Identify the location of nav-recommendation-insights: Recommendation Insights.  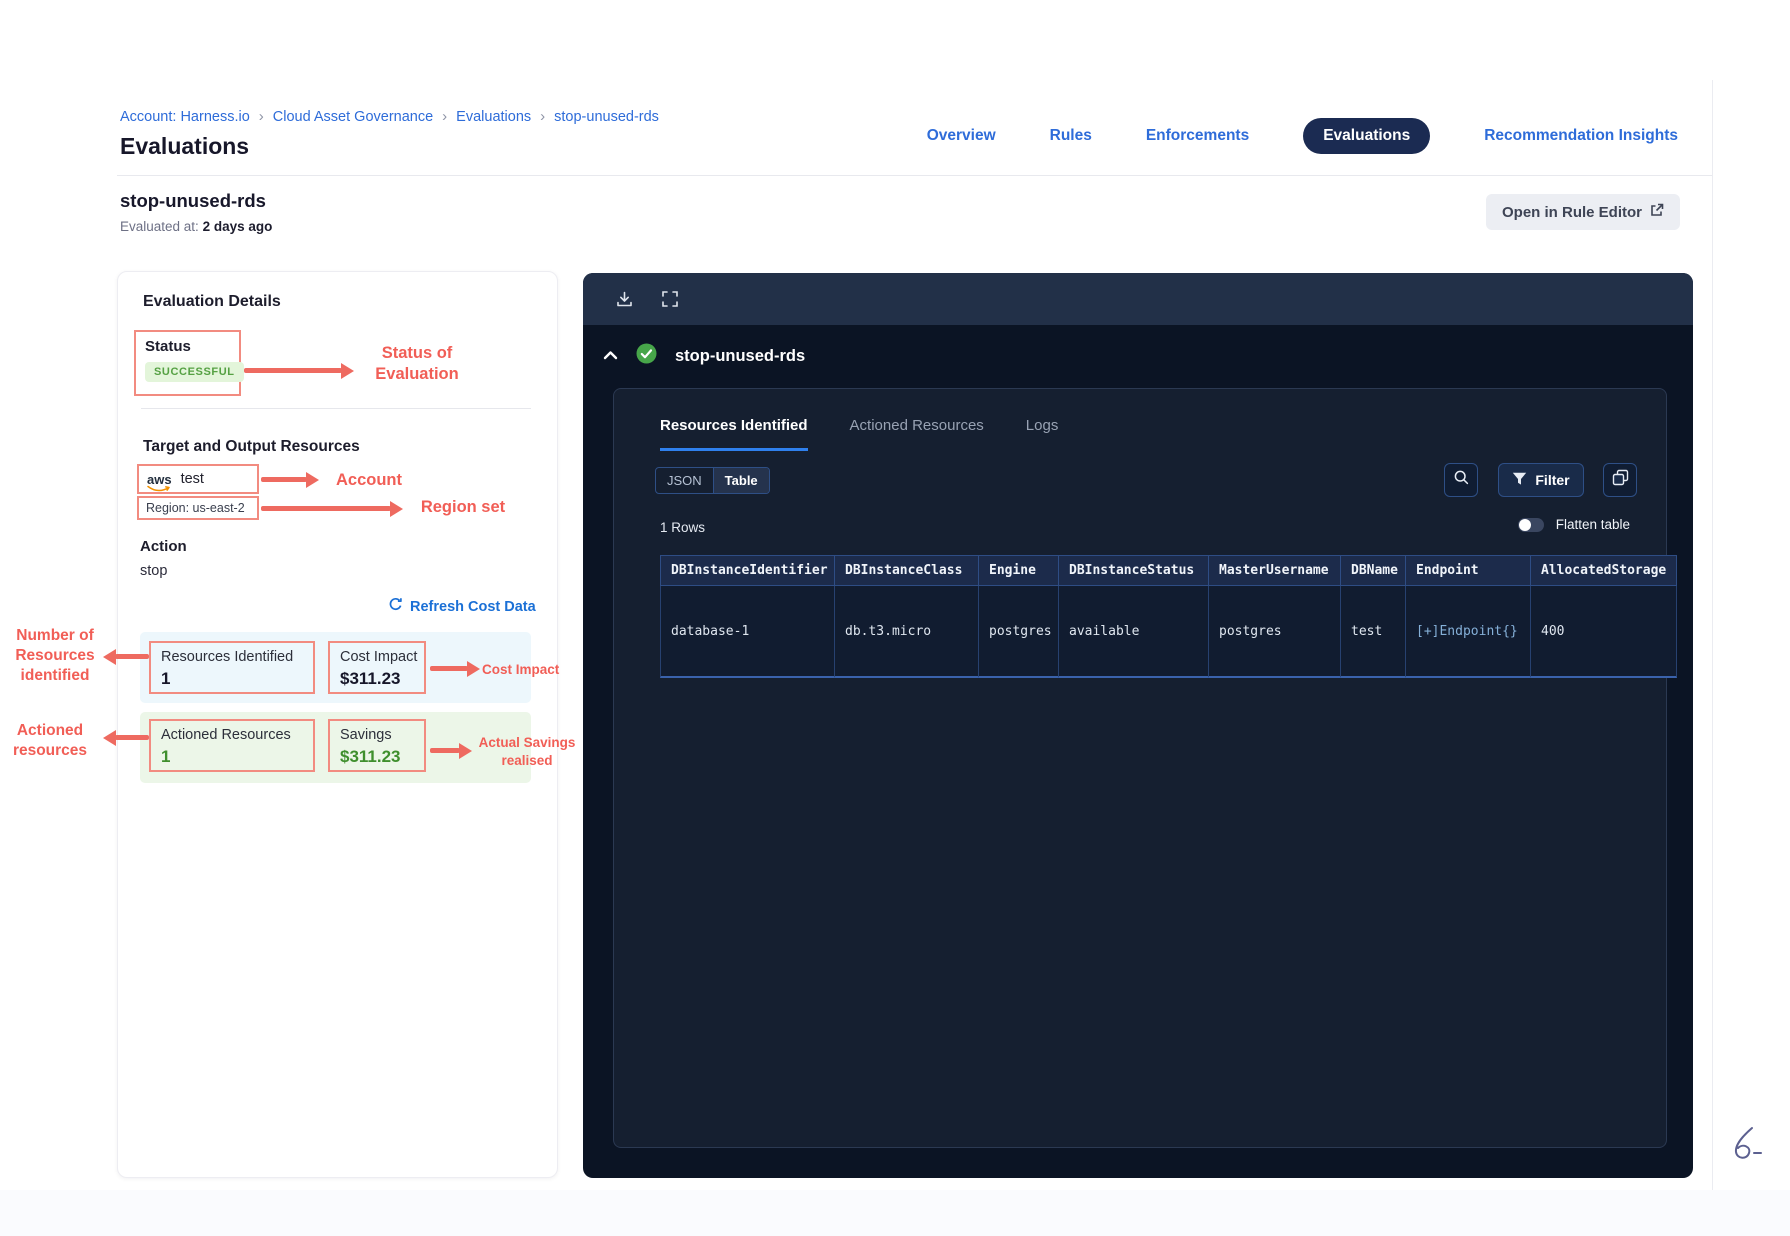
(1581, 136).